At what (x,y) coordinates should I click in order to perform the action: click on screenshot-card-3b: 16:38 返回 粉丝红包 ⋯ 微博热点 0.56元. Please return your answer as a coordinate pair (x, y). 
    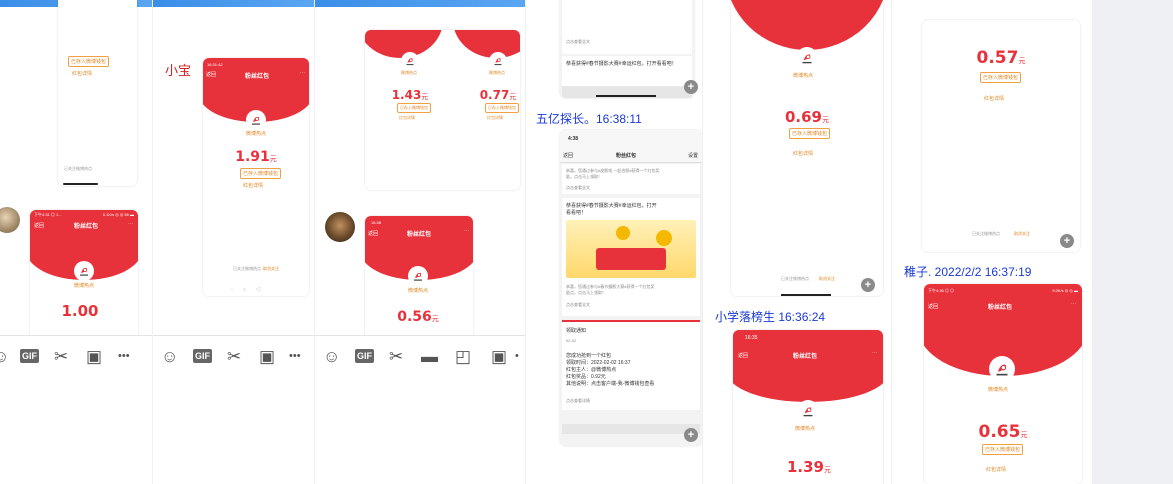
    Looking at the image, I should click on (419, 281).